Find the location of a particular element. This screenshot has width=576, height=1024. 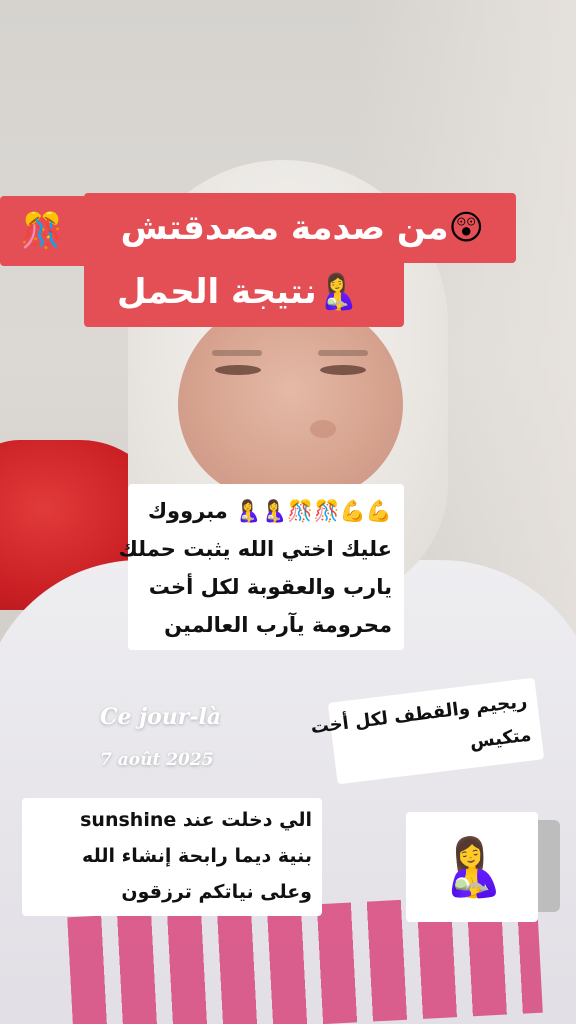

right-eye is located at coordinates (343, 370).